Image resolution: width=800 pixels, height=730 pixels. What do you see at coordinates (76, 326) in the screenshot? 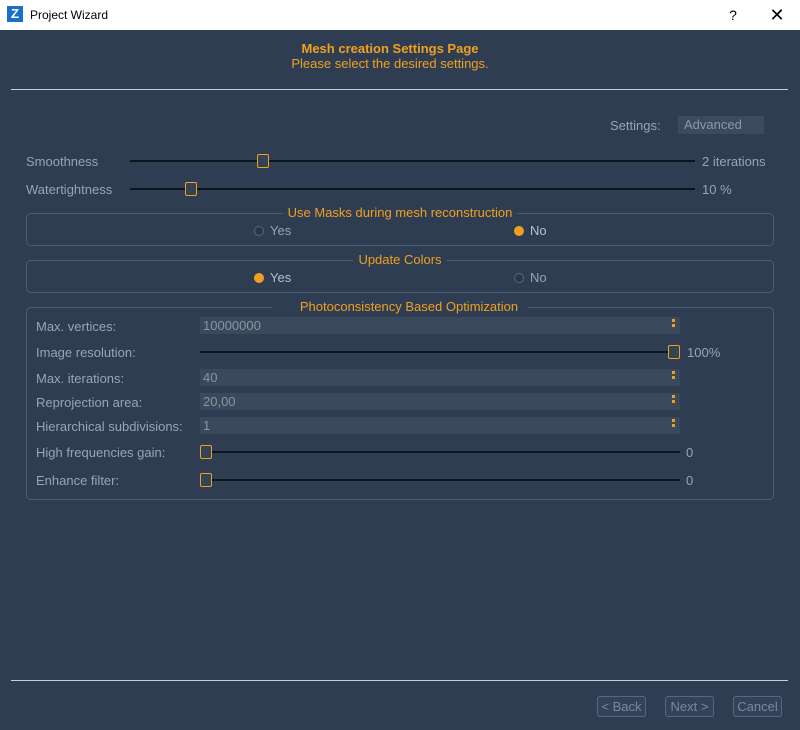
I see `max-vertices-label: Max. vertices:` at bounding box center [76, 326].